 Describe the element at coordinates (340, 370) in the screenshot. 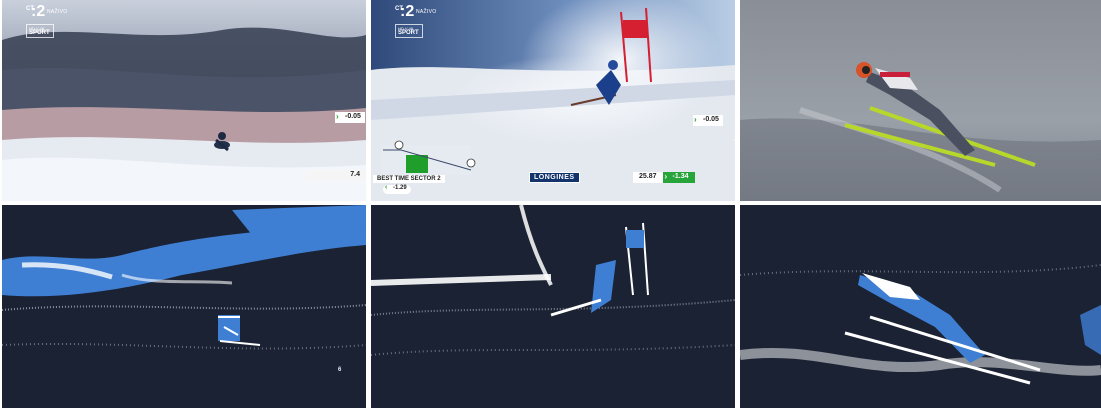

I see `residual-text: 6` at that location.